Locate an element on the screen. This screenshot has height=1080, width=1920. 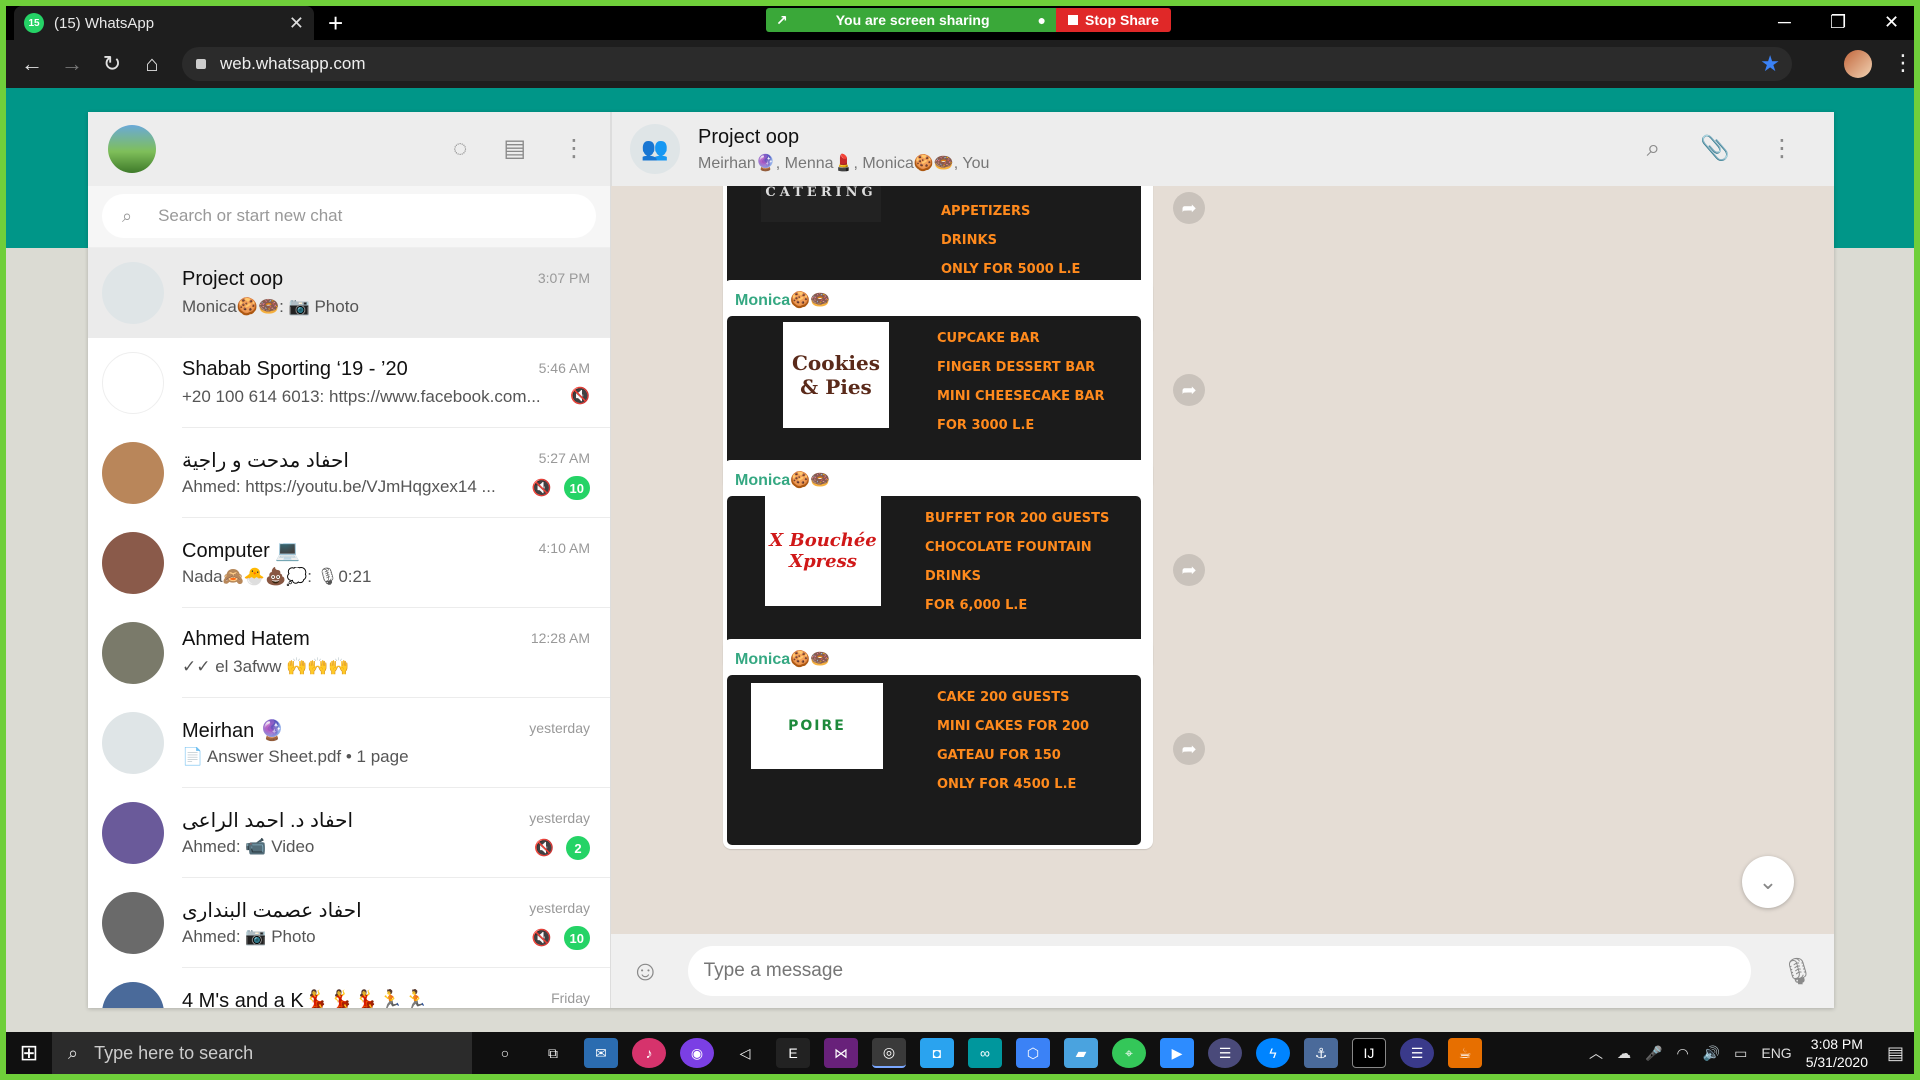
task-view-icon: ⧉ is located at coordinates (553, 1053).